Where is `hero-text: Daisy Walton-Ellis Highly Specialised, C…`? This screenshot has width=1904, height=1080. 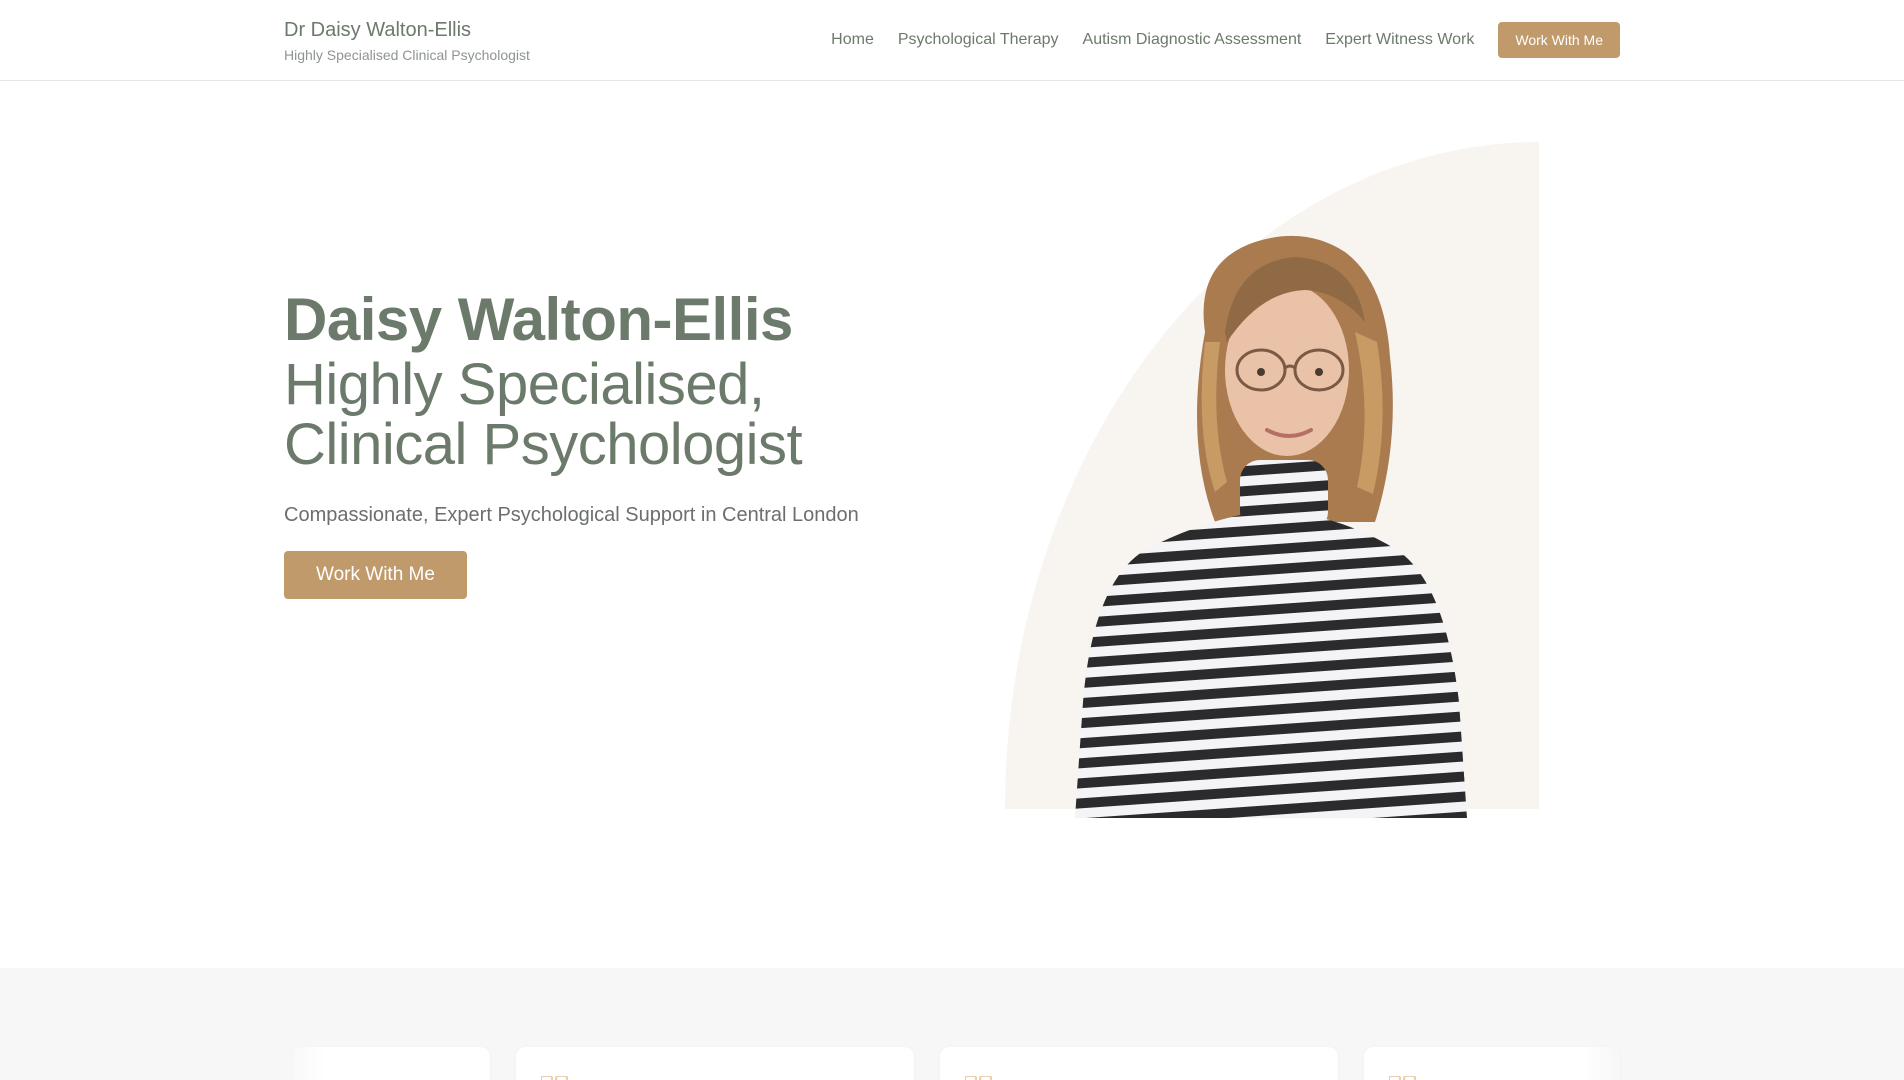
hero-text: Daisy Walton-Ellis Highly Specialised, C… is located at coordinates (604, 442).